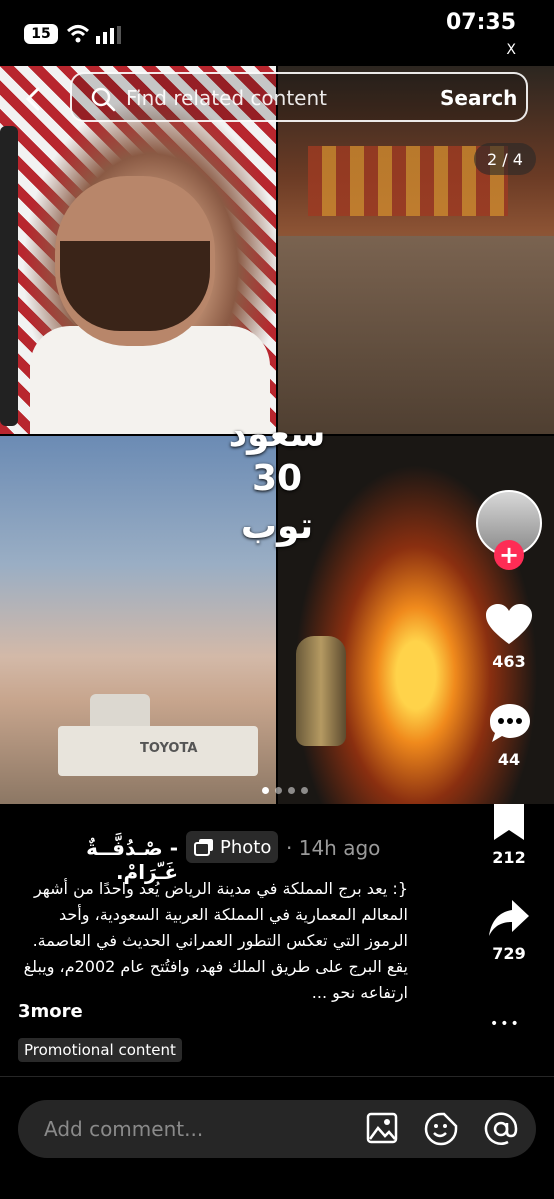  I want to click on follow-button: +, so click(509, 555).